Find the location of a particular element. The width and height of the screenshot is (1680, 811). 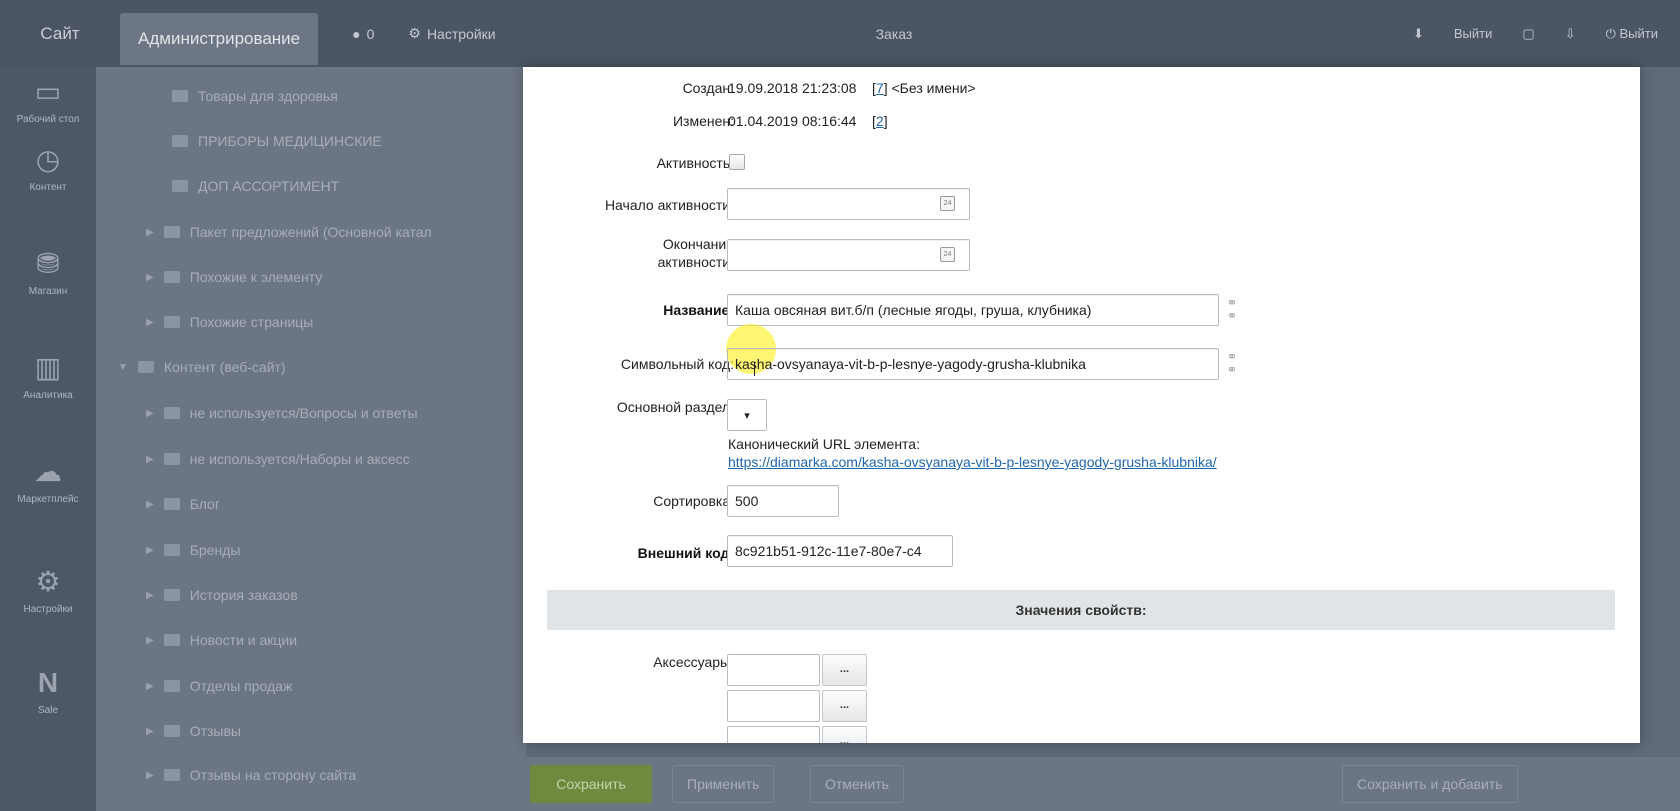

text-cursor-icon is located at coordinates (755, 369).